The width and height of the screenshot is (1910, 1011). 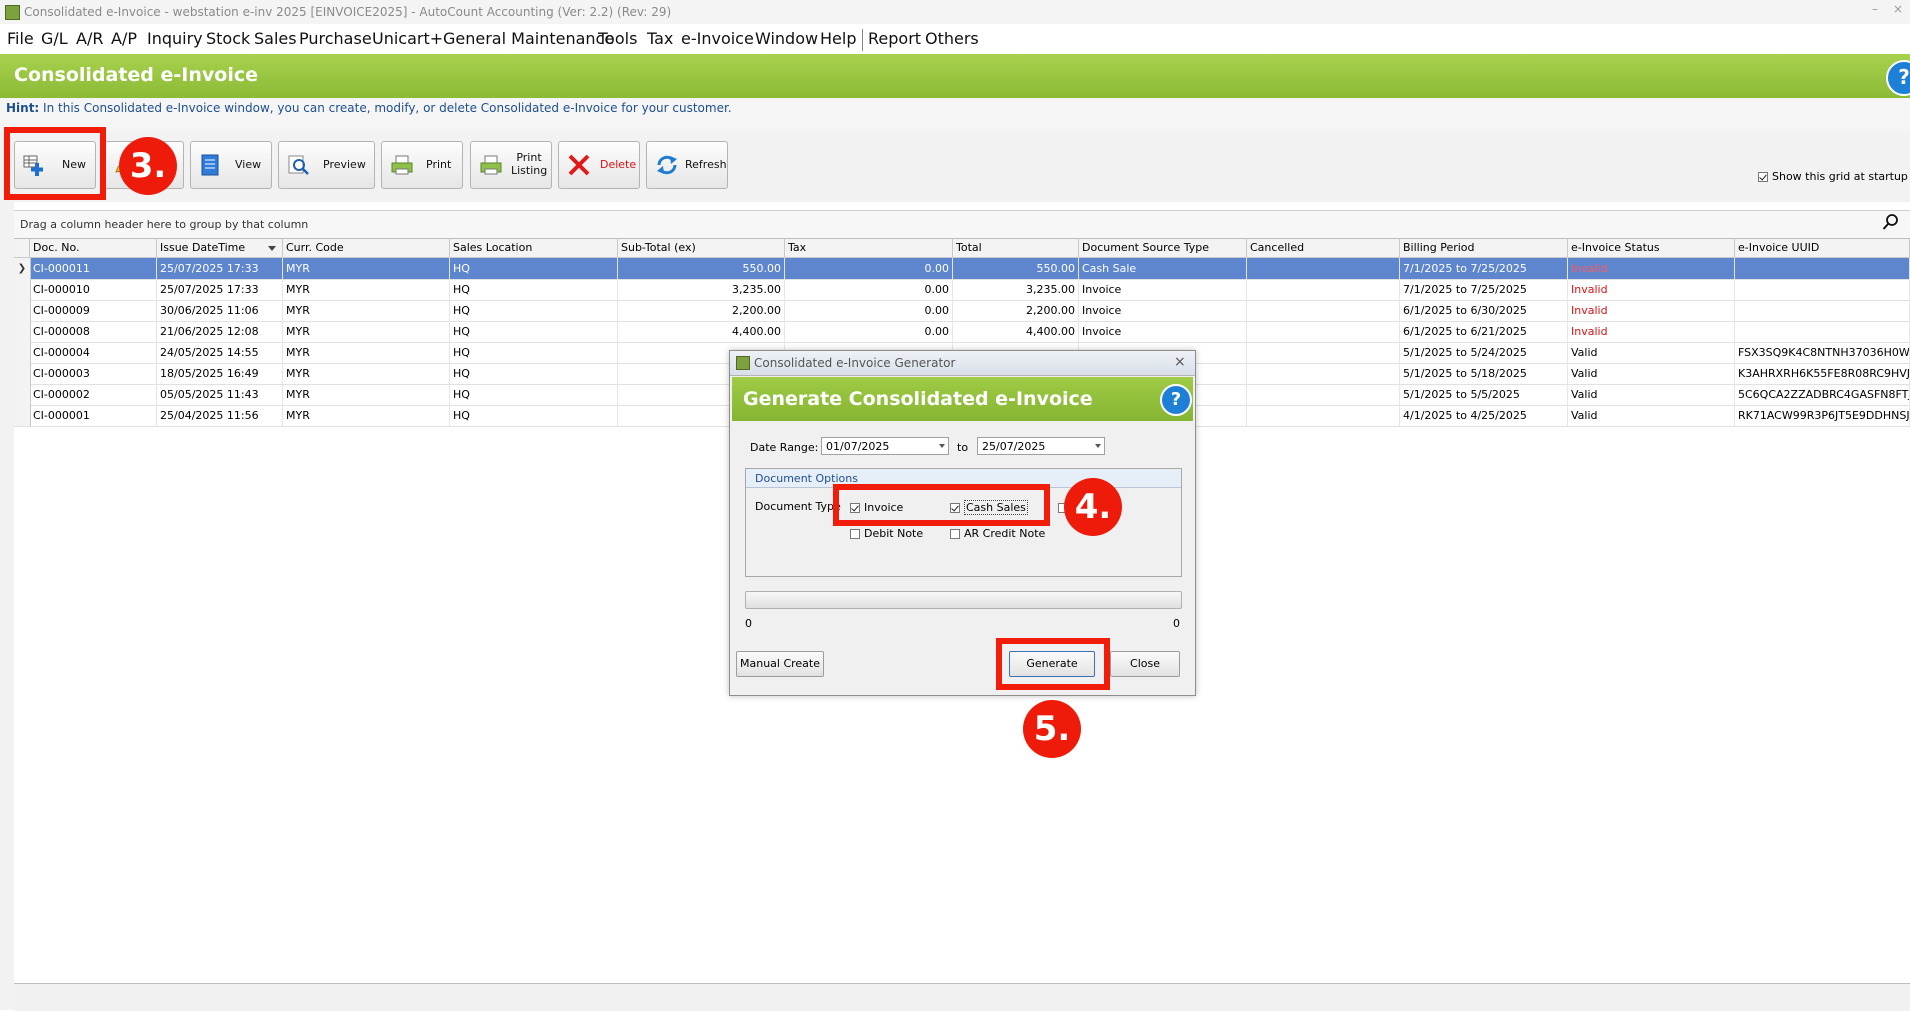 I want to click on dialog-title-bar: Consolidated e-Invoice Generator ×, so click(x=962, y=363).